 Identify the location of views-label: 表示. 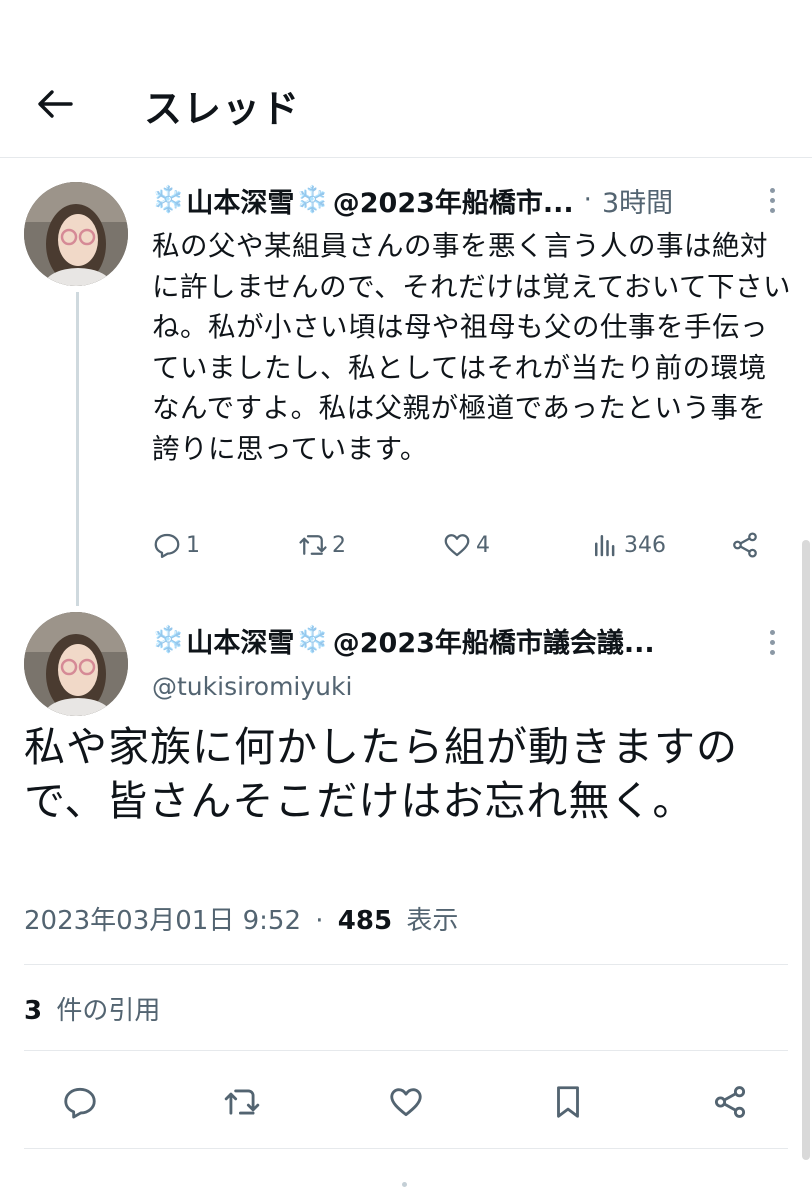
(432, 921).